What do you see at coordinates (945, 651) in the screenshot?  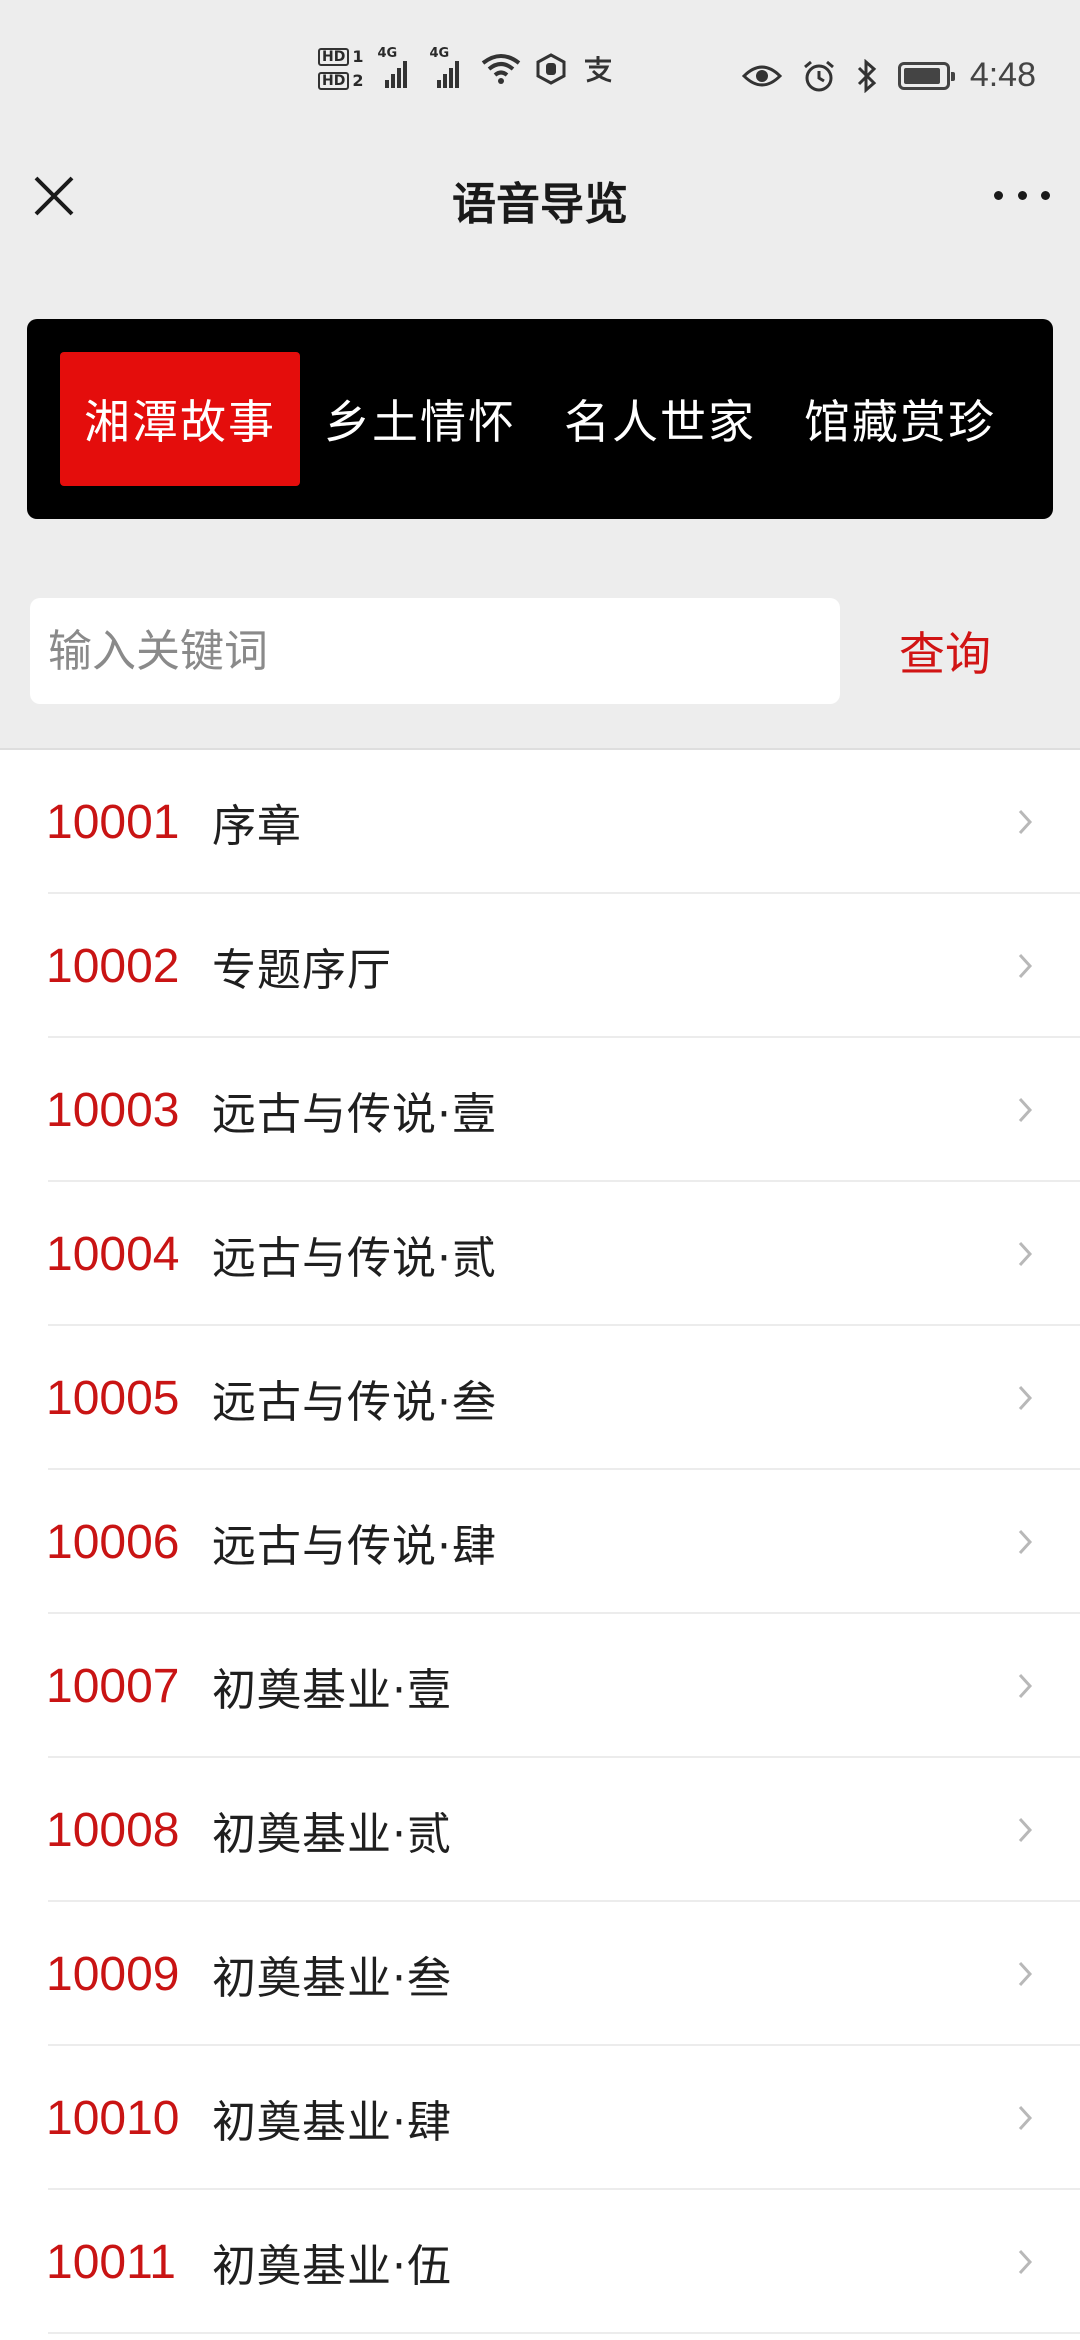 I see `search-button: 查询` at bounding box center [945, 651].